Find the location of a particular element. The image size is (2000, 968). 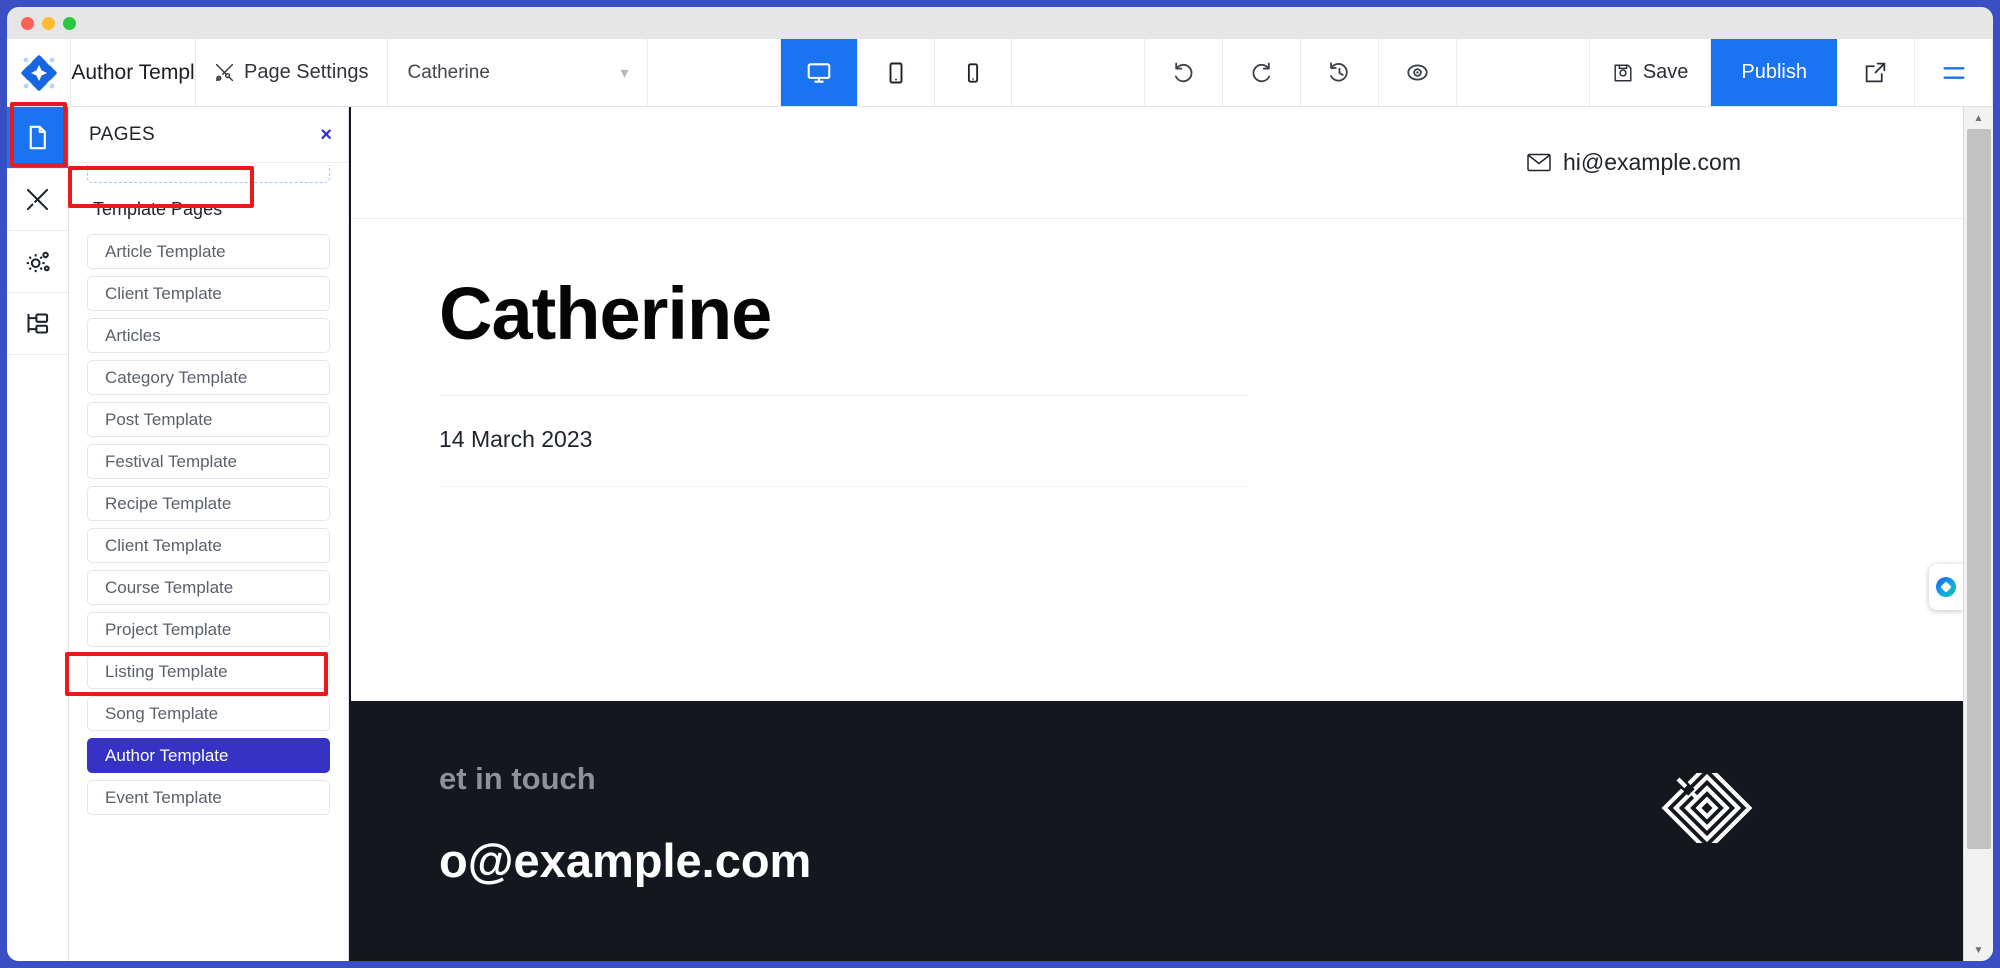

canvas-scrollbar: ▲ ▼ is located at coordinates (1978, 534).